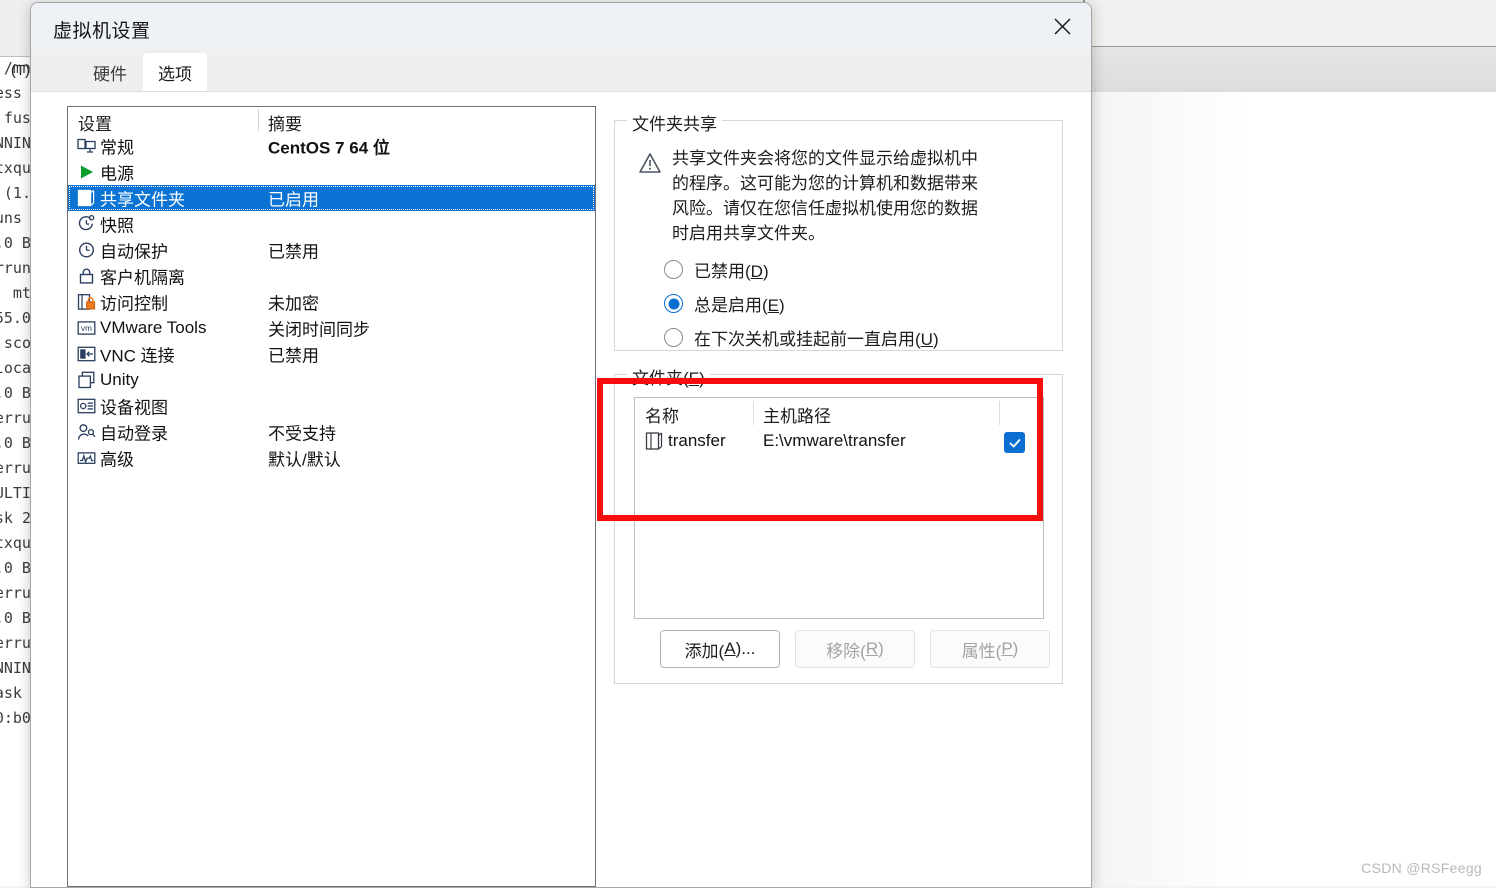 The height and width of the screenshot is (888, 1496). Describe the element at coordinates (86, 224) in the screenshot. I see `snapshot-clock-icon` at that location.